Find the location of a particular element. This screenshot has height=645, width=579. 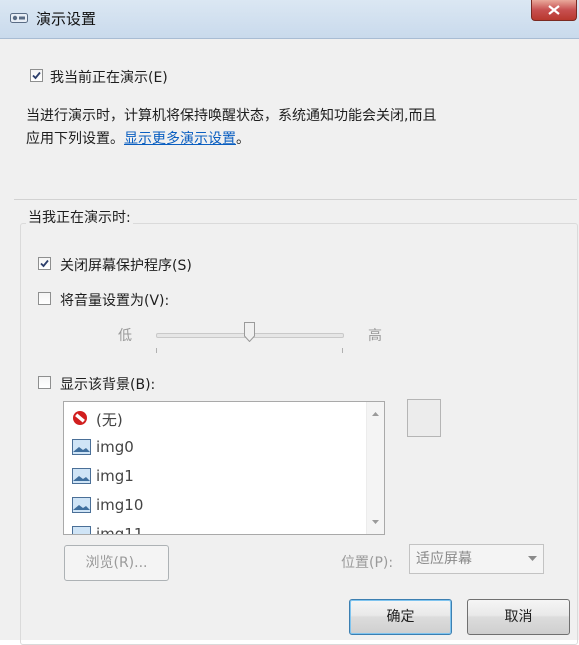

projector-icon is located at coordinates (19, 18).